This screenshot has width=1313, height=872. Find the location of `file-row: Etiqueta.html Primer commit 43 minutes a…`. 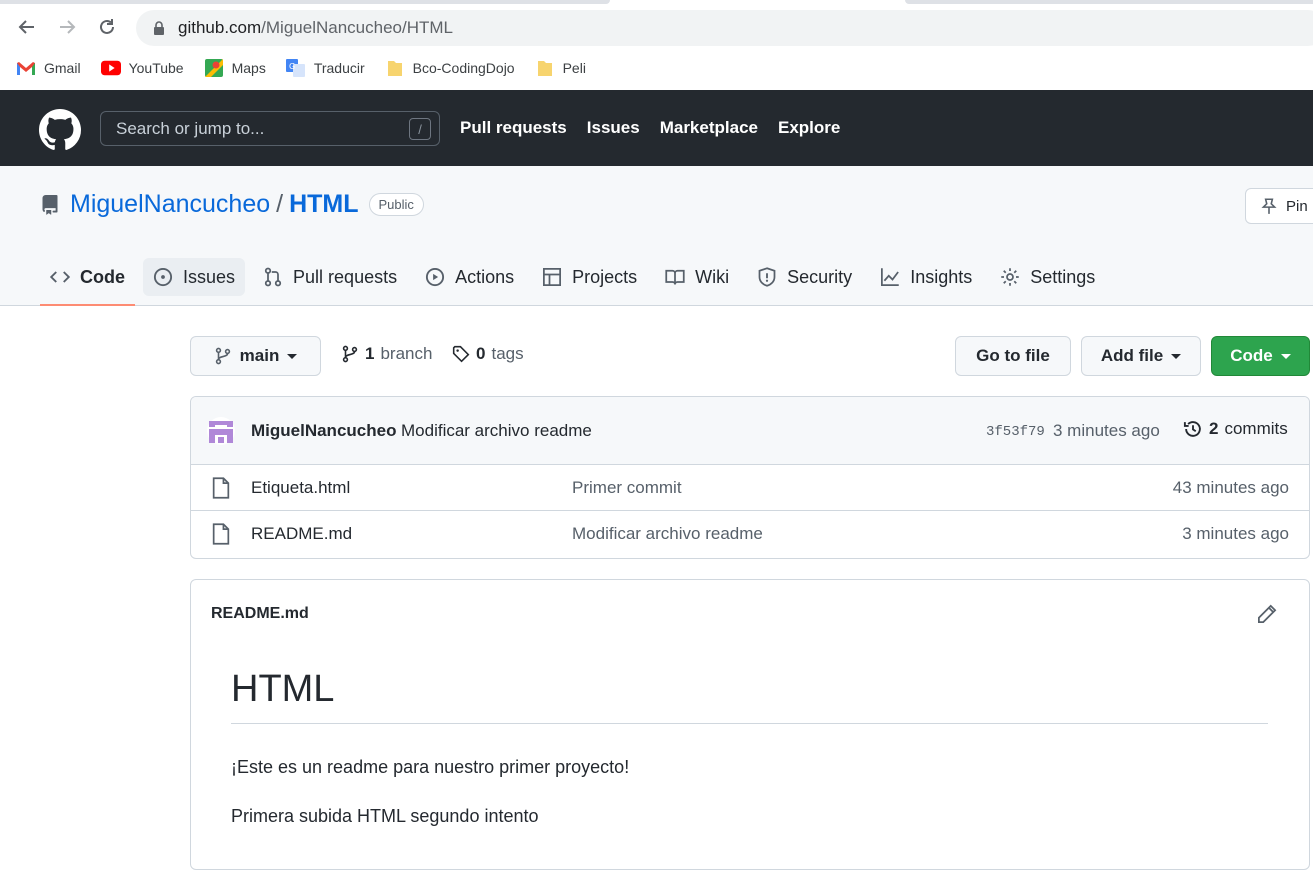

file-row: Etiqueta.html Primer commit 43 minutes a… is located at coordinates (750, 488).